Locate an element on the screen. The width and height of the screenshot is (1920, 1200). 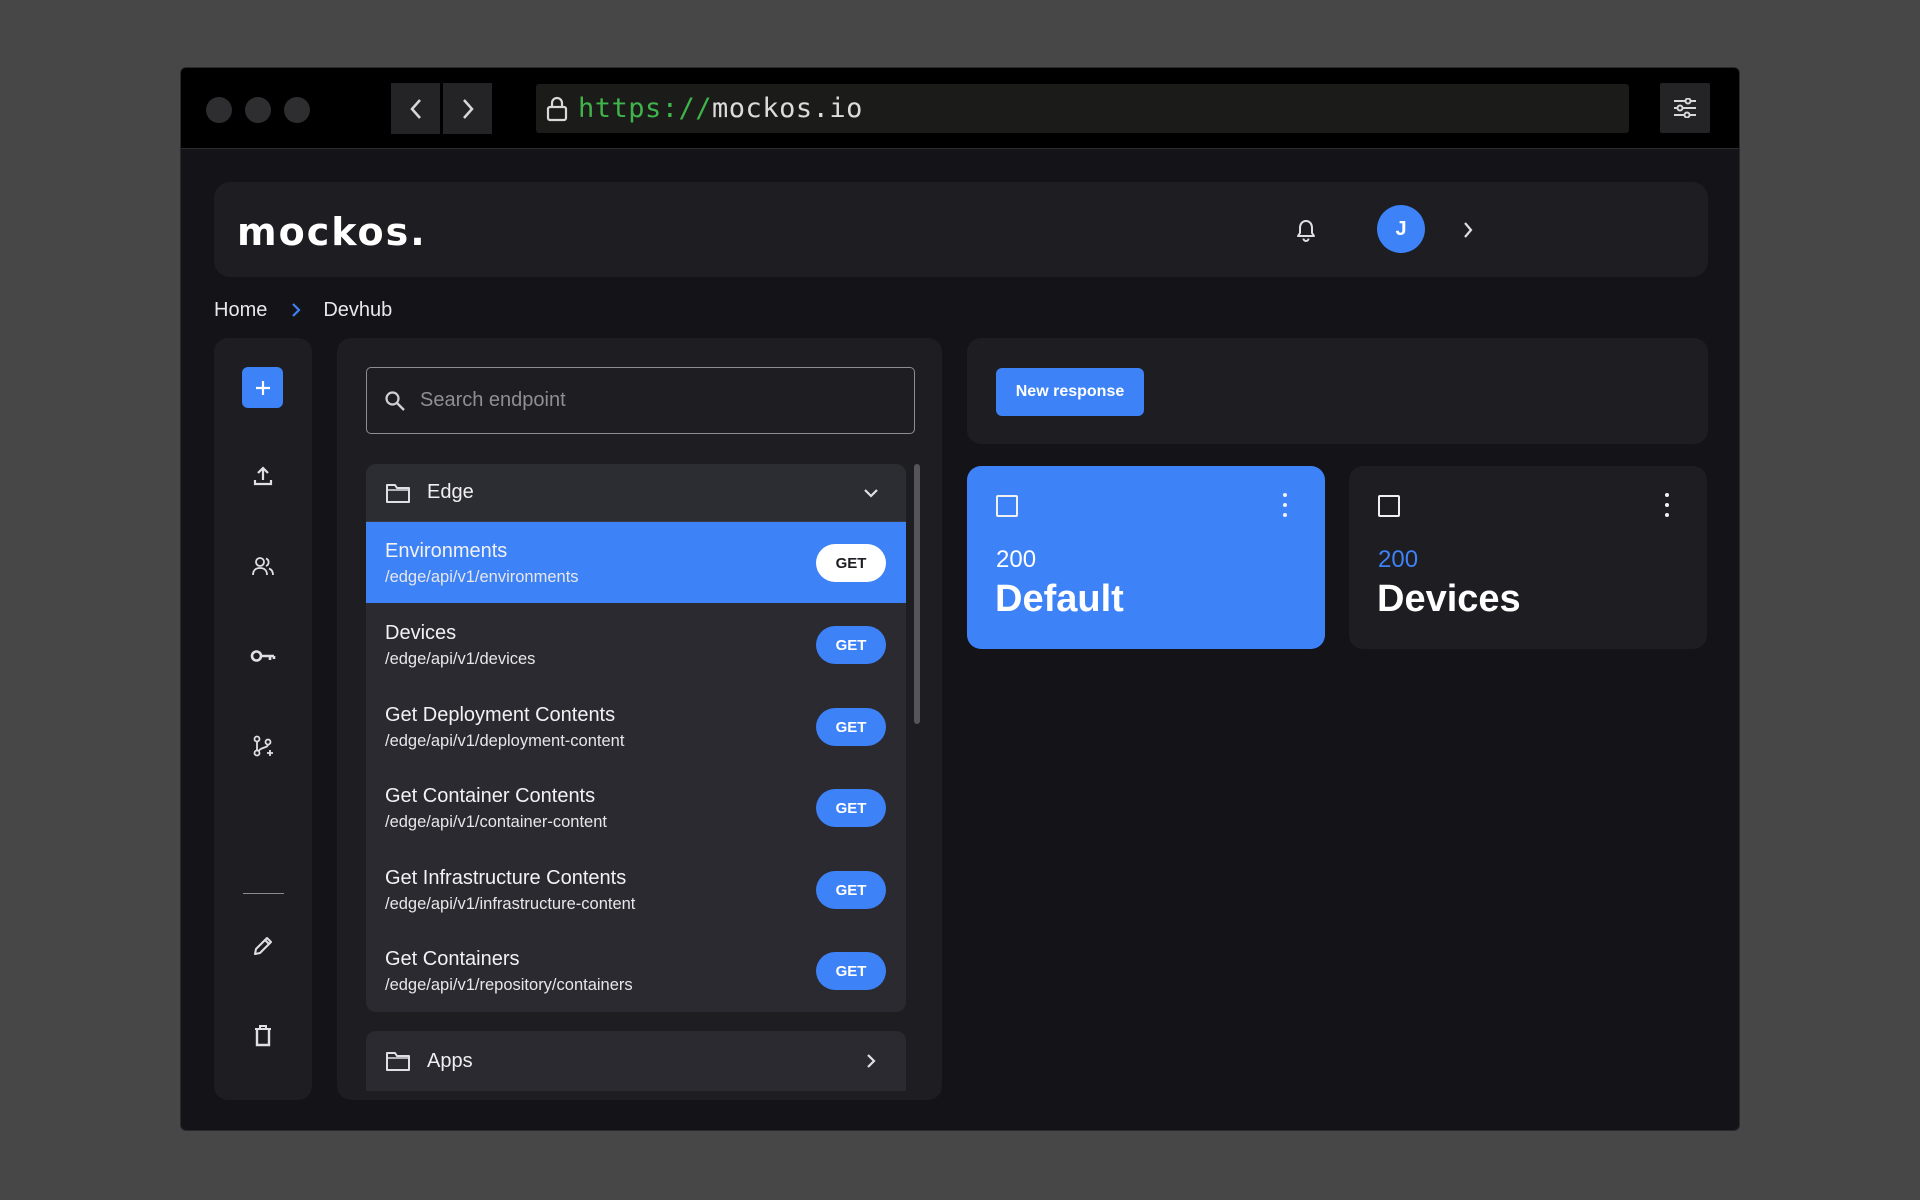
response-name: Devices is located at coordinates (1449, 599).